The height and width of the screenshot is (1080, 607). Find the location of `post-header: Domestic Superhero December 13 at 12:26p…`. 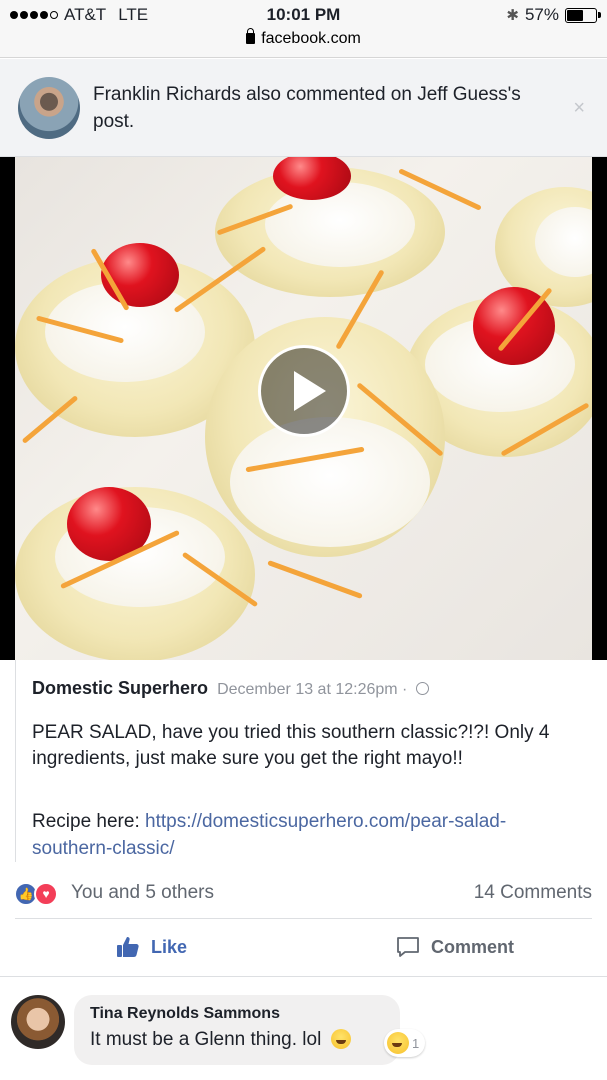

post-header: Domestic Superhero December 13 at 12:26p… is located at coordinates (231, 688).